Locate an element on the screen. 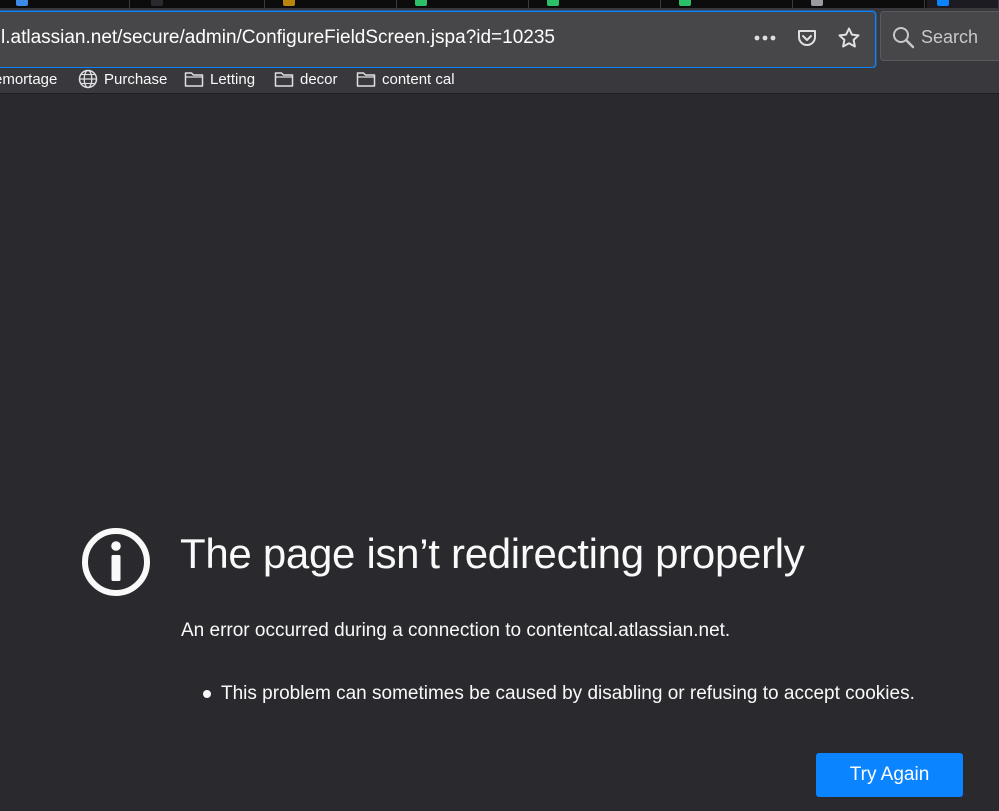 This screenshot has height=811, width=999. globe-icon is located at coordinates (88, 79).